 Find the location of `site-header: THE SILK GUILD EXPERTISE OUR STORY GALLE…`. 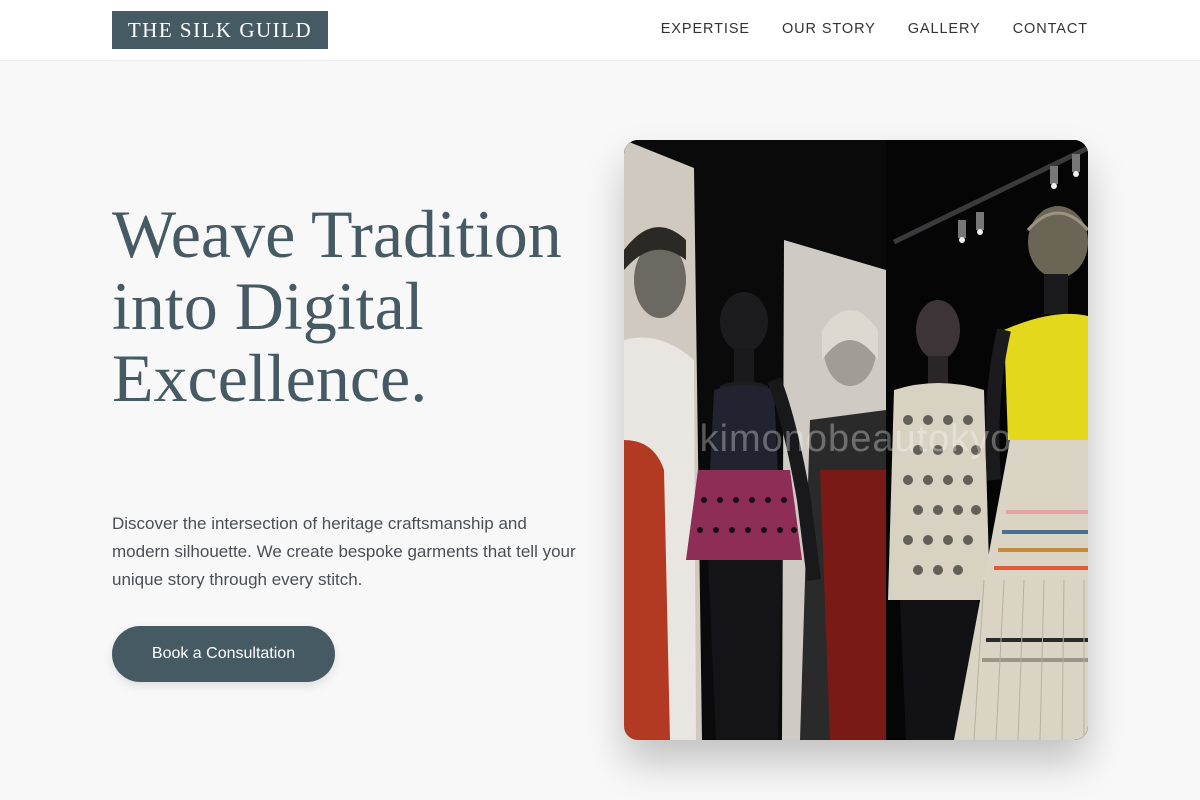

site-header: THE SILK GUILD EXPERTISE OUR STORY GALLE… is located at coordinates (600, 30).